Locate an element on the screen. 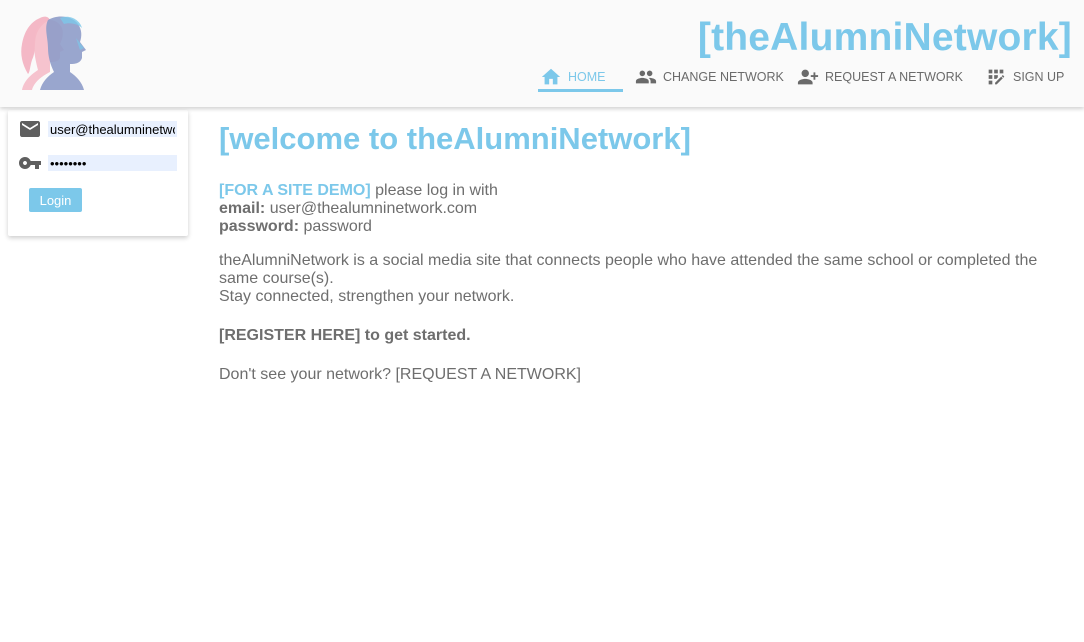 The image size is (1084, 642). nav-request-network-label: REQUEST A NETWORK is located at coordinates (894, 77).